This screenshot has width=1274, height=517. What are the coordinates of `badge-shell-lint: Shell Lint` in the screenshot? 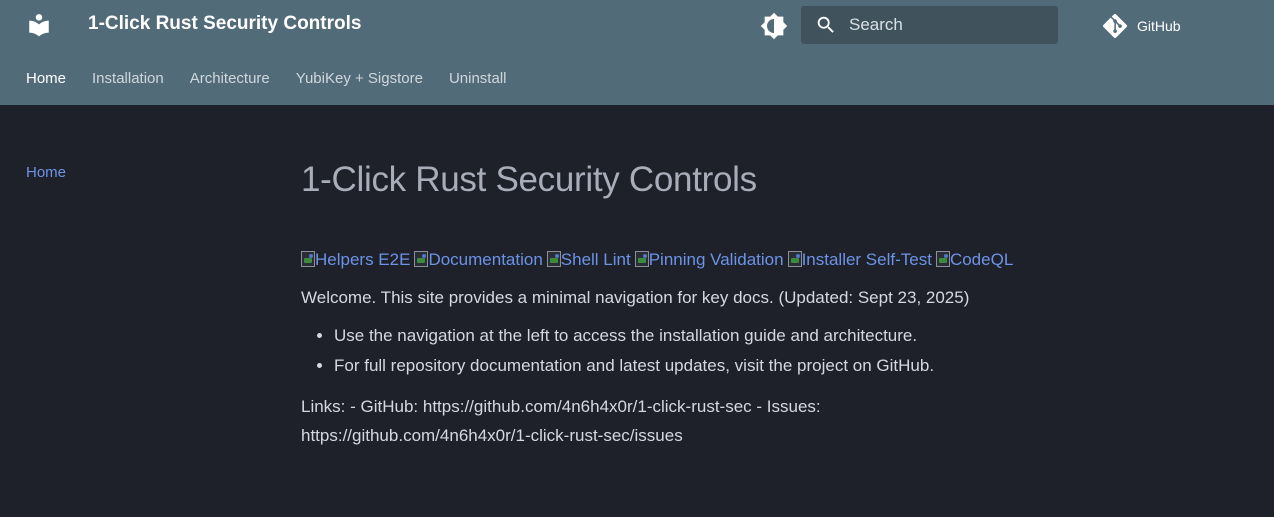 It's located at (588, 260).